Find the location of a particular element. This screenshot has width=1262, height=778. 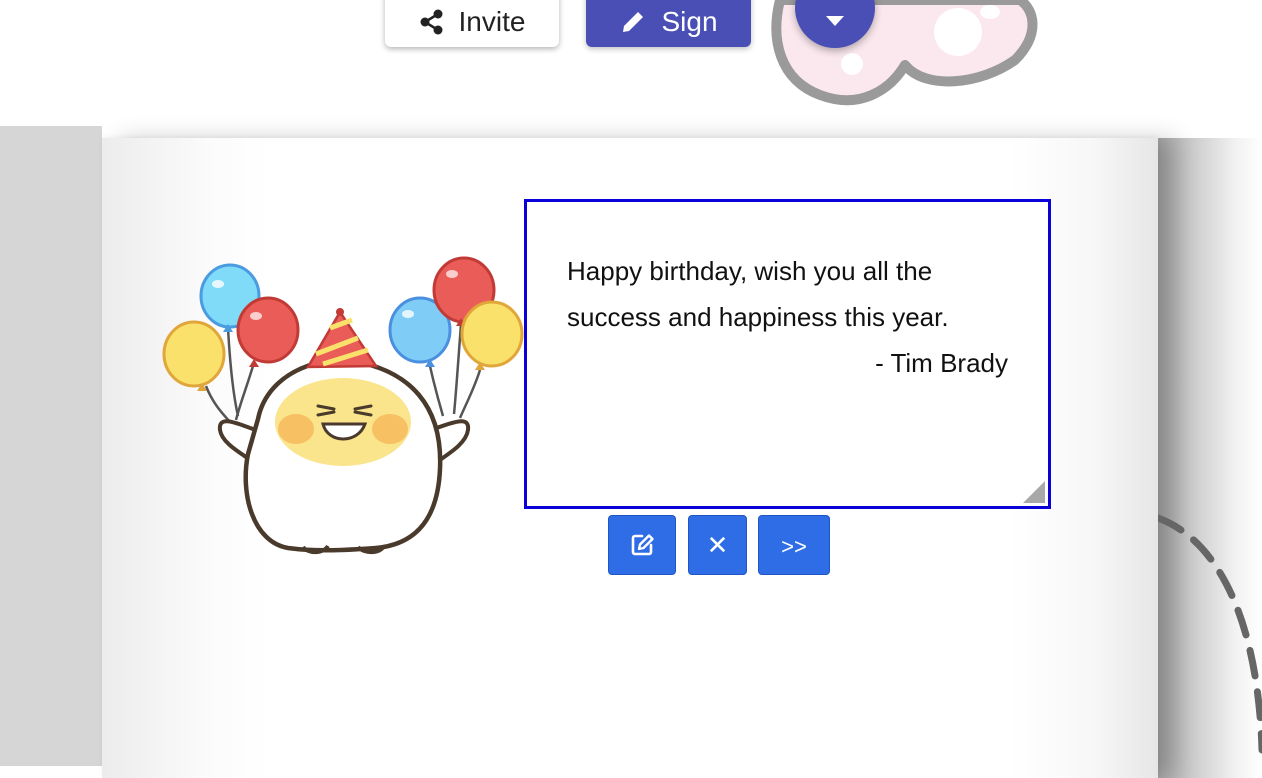

invite-button: Invite is located at coordinates (472, 23).